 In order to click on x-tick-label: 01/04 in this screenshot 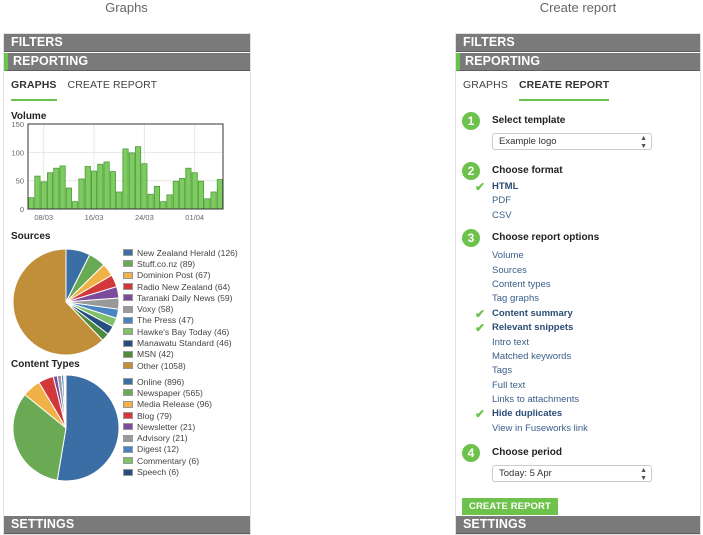, I will do `click(194, 217)`.